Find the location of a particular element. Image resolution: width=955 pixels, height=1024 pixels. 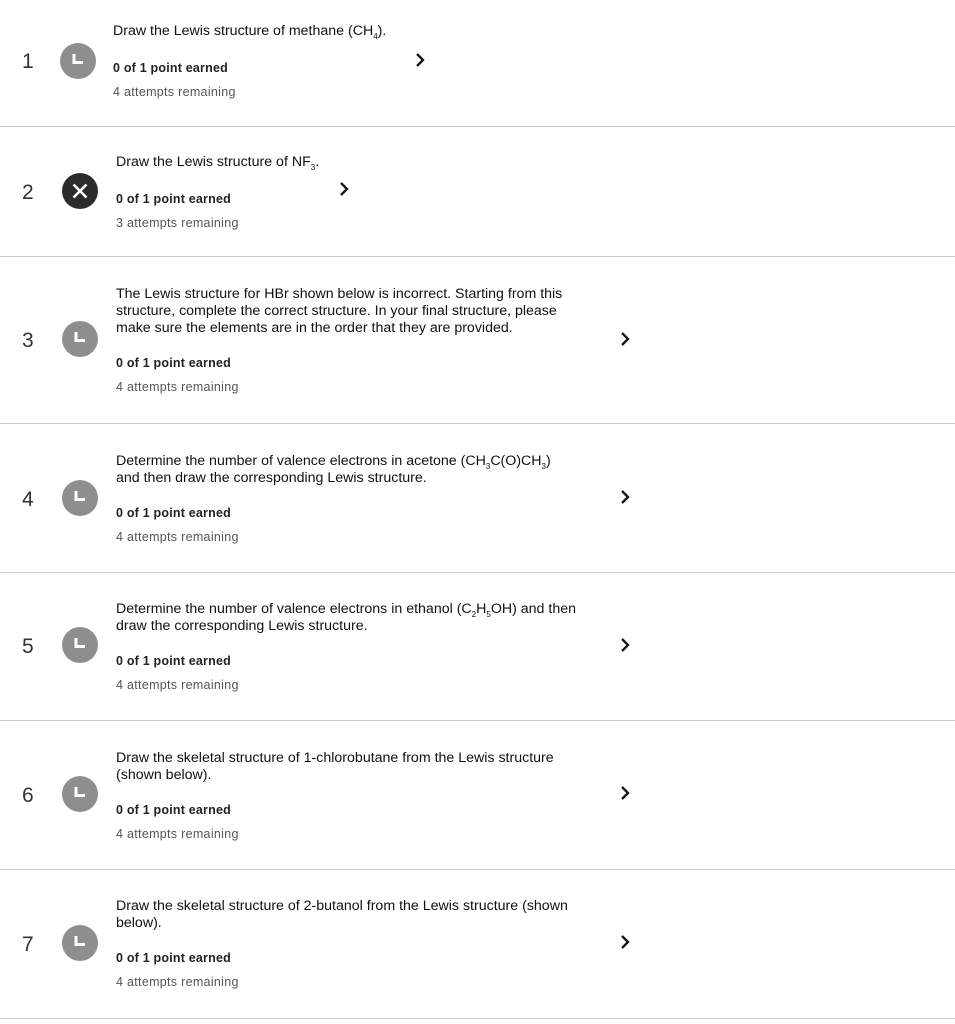

question-number: 5 is located at coordinates (28, 646).